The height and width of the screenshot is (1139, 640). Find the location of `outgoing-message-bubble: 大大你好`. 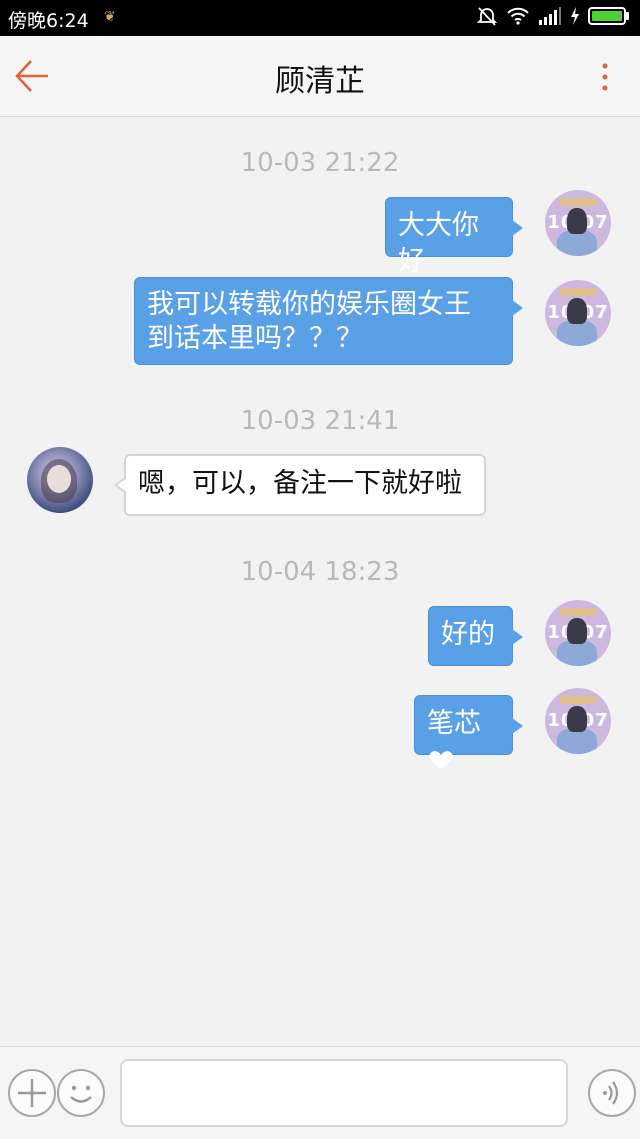

outgoing-message-bubble: 大大你好 is located at coordinates (454, 237).